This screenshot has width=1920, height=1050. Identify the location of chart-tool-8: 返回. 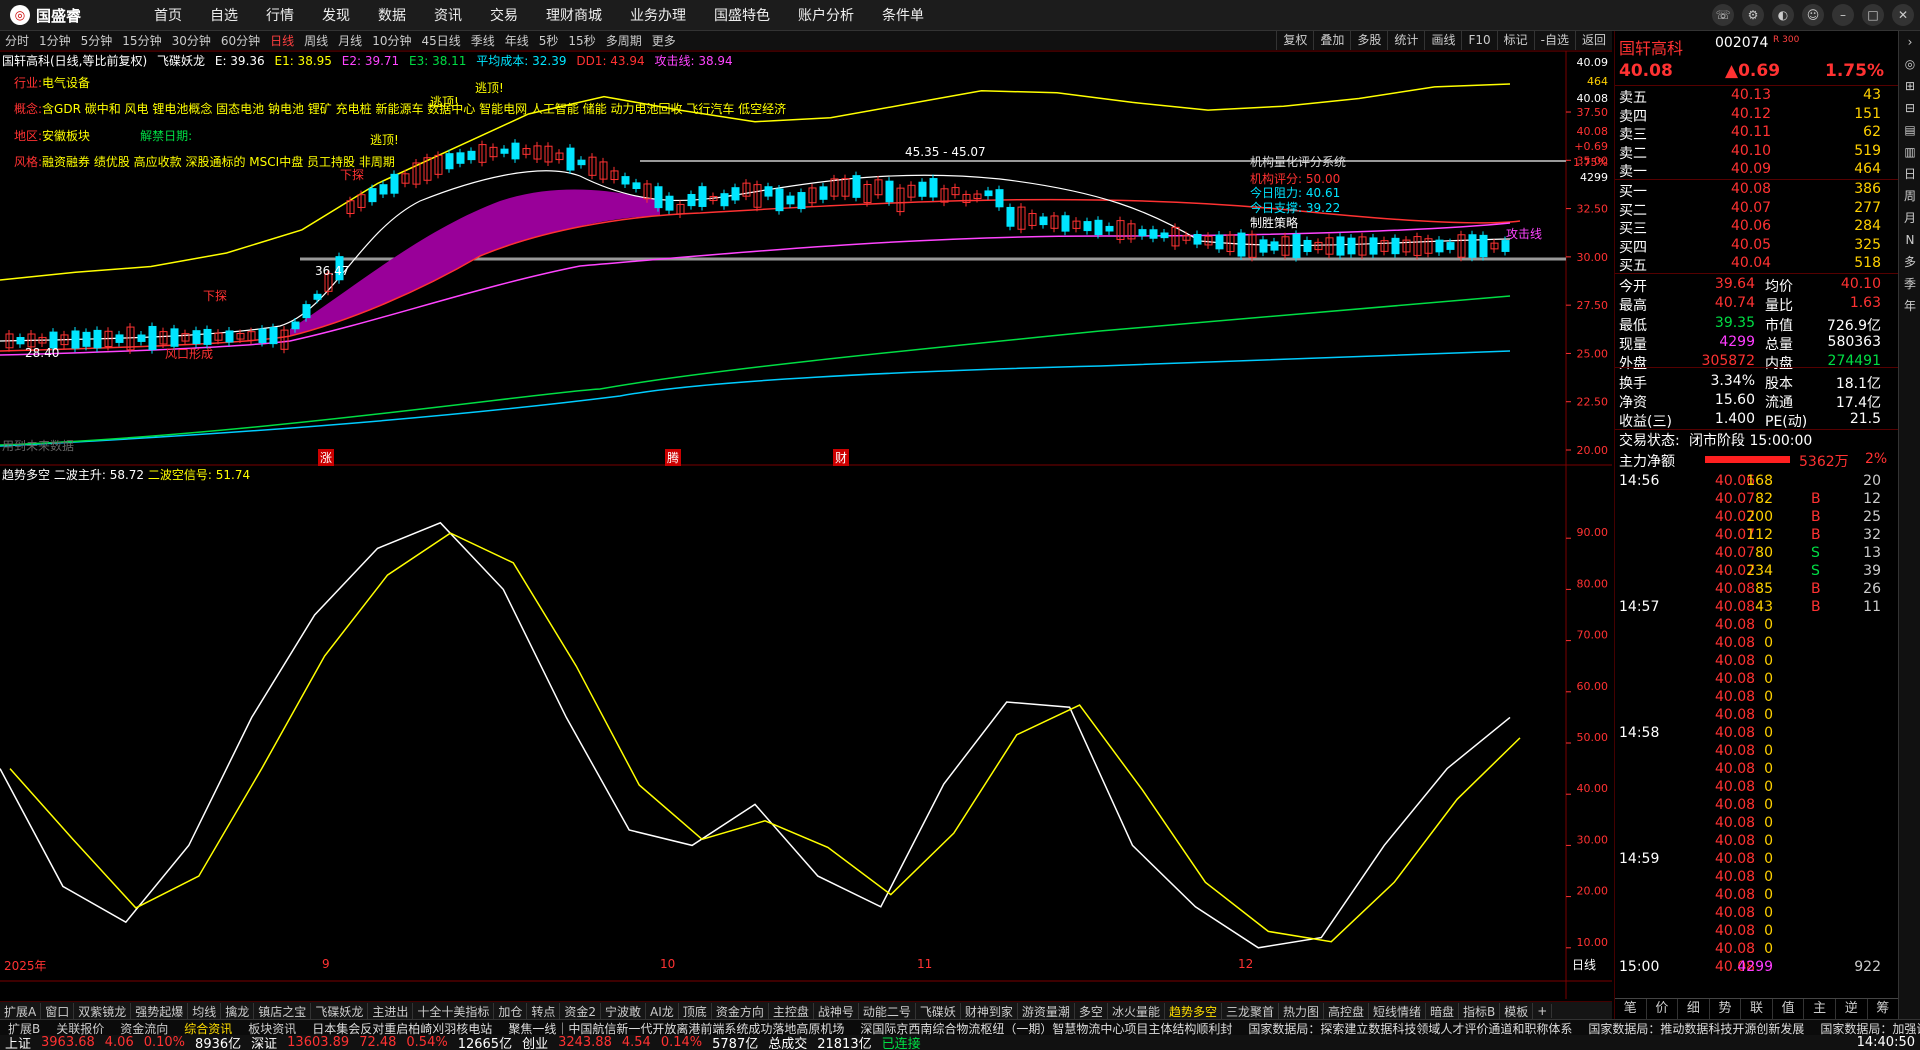
(1593, 40).